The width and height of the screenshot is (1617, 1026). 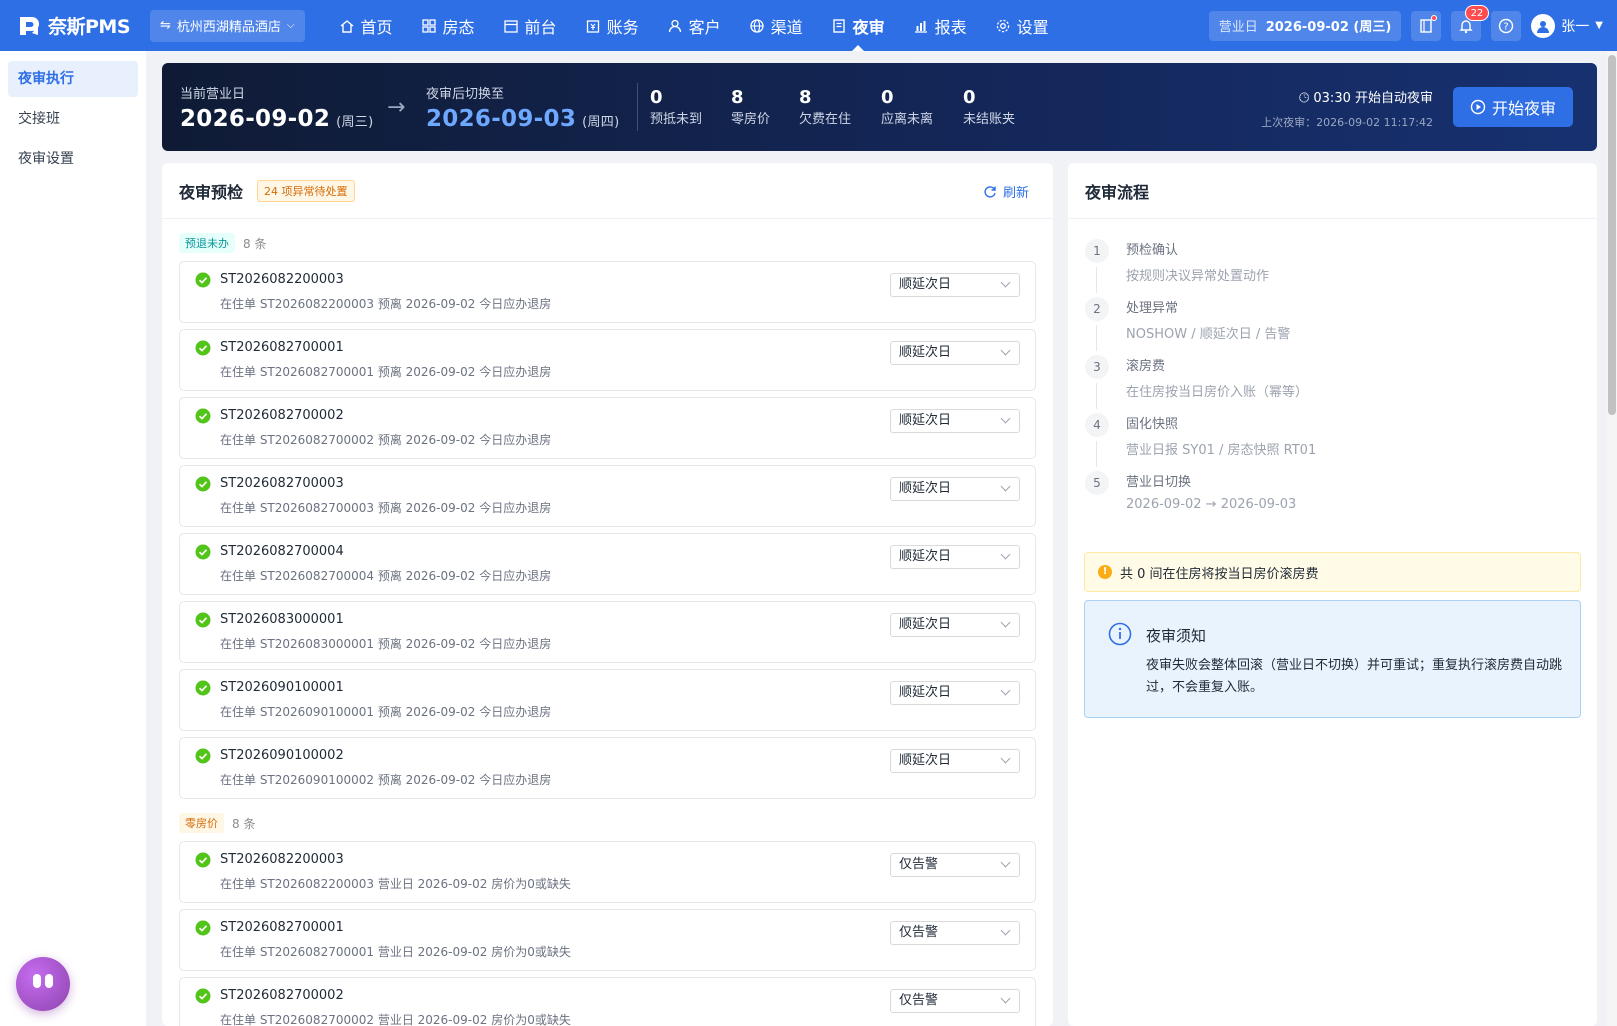 I want to click on scrollbar-thumb, so click(x=1612, y=235).